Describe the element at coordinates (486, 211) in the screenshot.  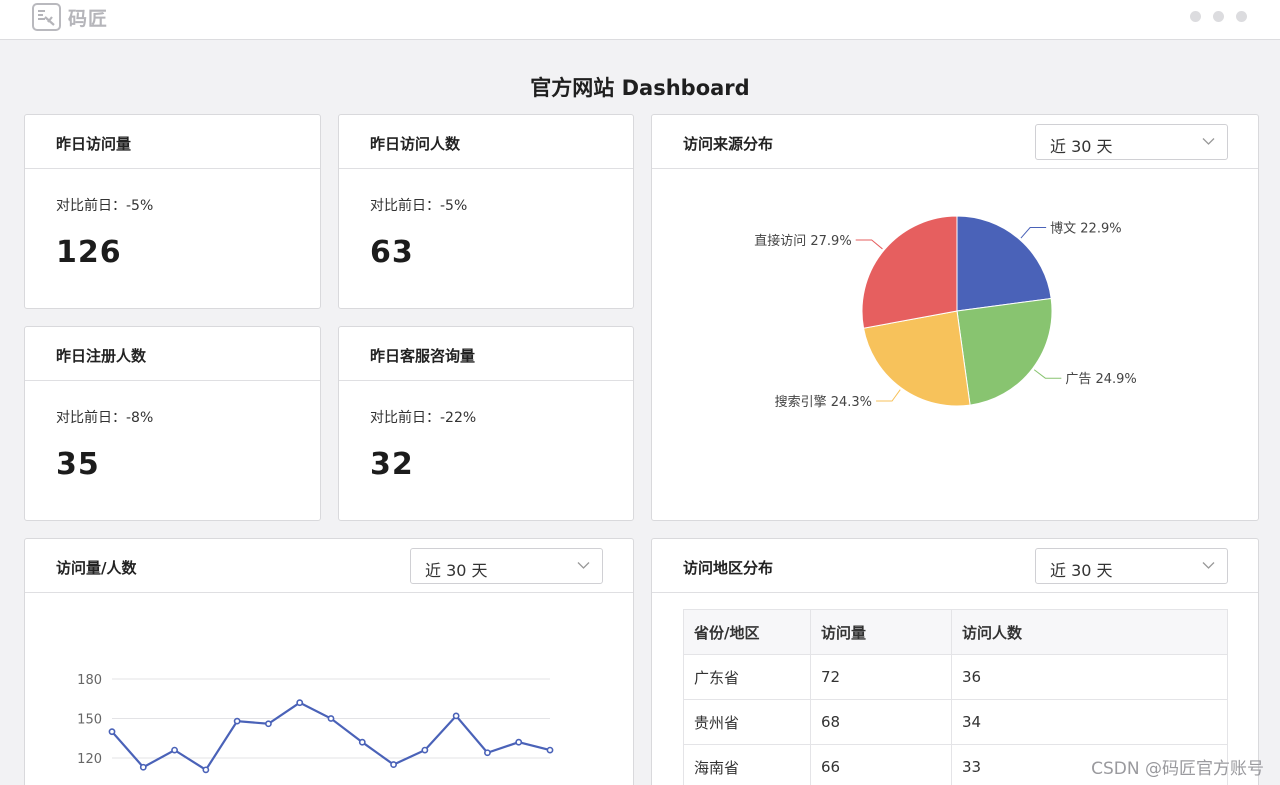
I see `stat-card-yesterday-visitors: 昨日访问人数 对比前日：-5% 63` at that location.